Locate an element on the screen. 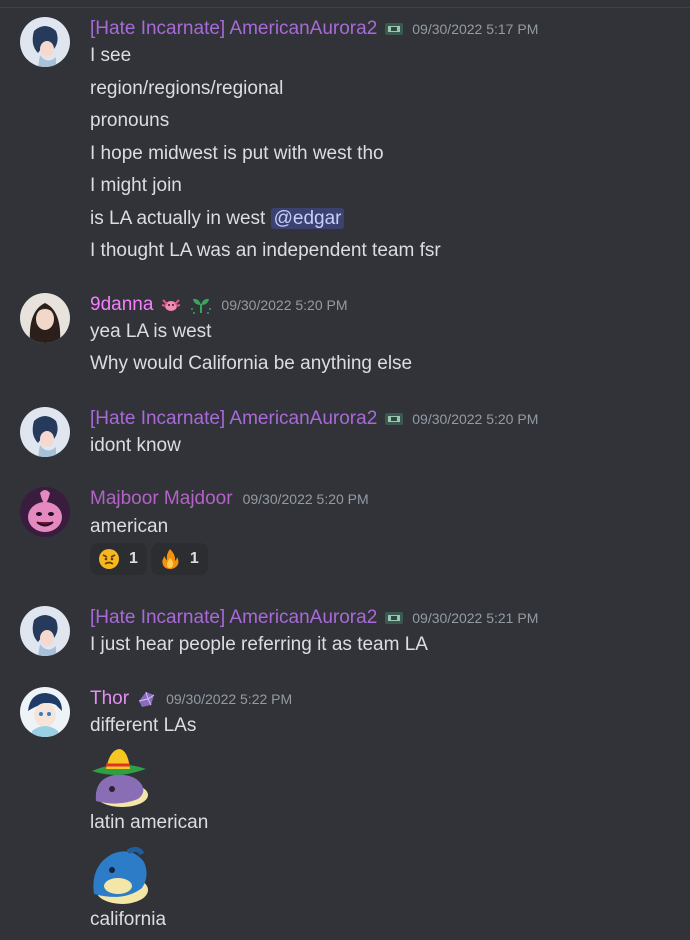 This screenshot has height=940, width=690. fire-icon is located at coordinates (170, 559).